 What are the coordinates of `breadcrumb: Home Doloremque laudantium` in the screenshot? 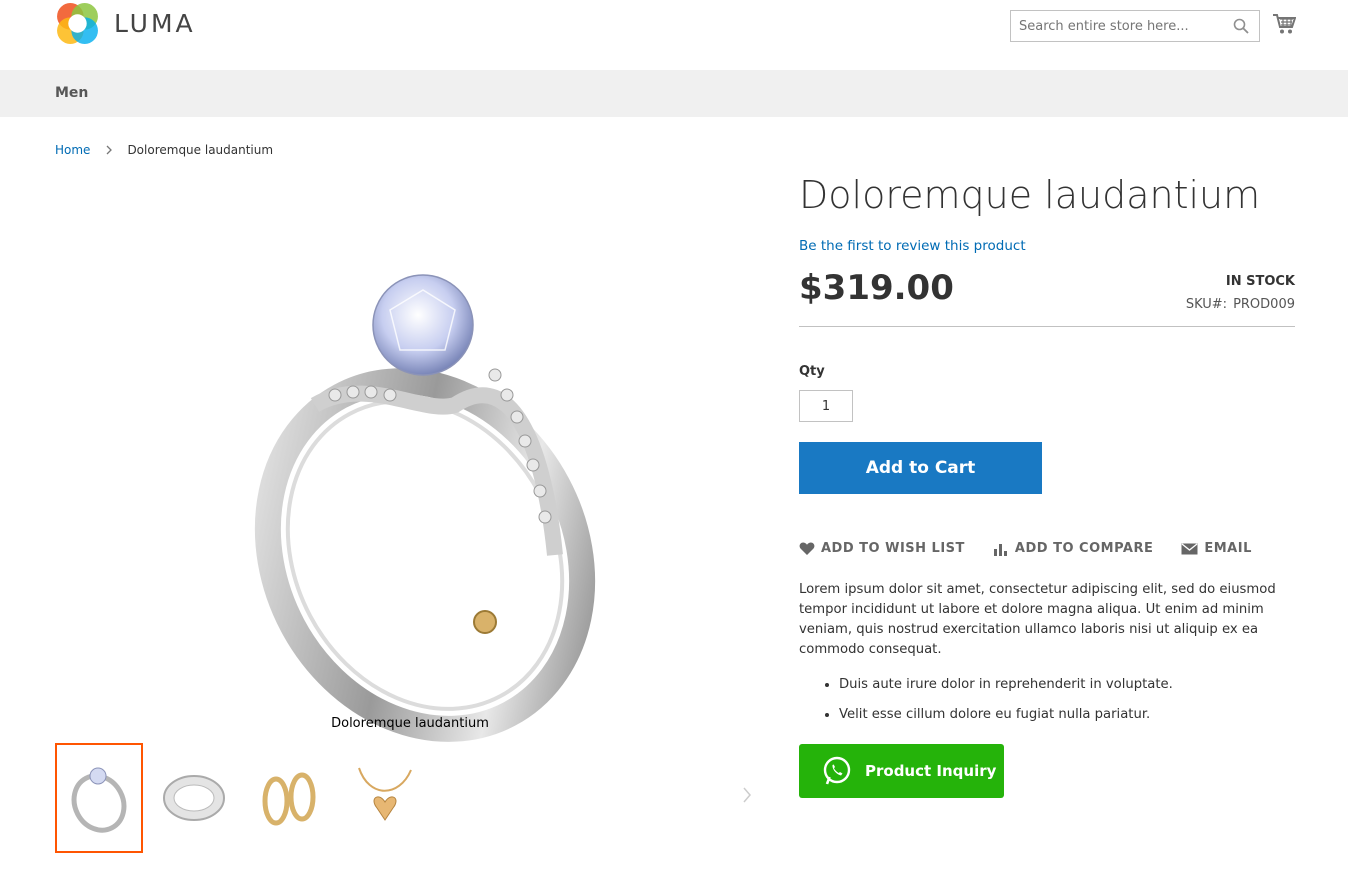 It's located at (164, 150).